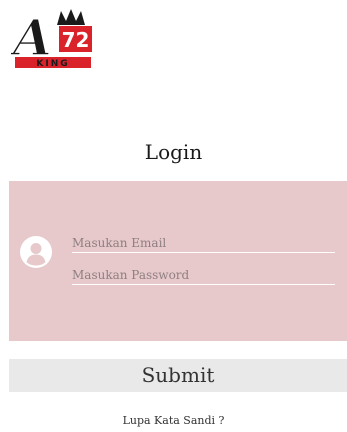 Image resolution: width=347 pixels, height=432 pixels. I want to click on password-field, so click(203, 275).